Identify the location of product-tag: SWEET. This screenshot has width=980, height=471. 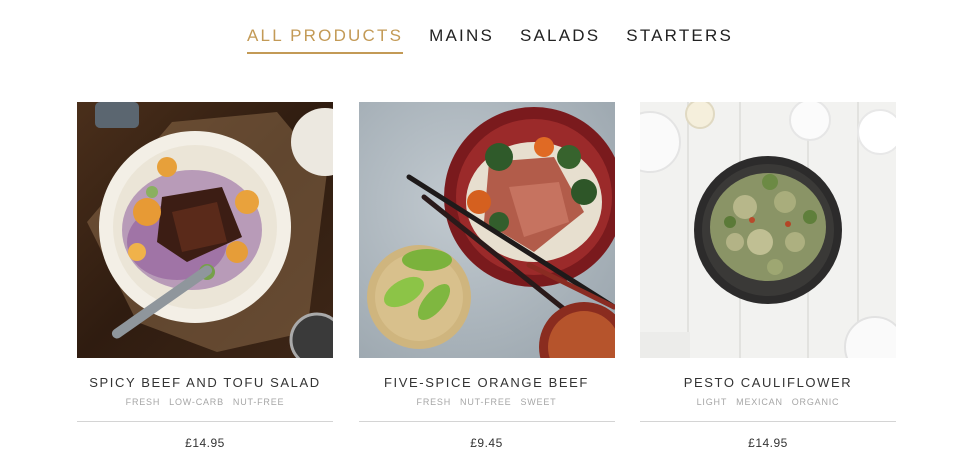
(538, 402).